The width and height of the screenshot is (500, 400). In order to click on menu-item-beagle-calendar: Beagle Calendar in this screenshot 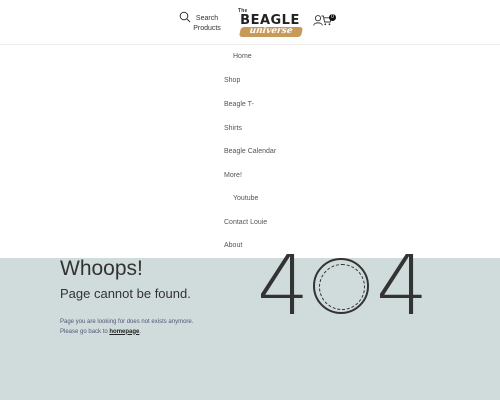, I will do `click(250, 151)`.